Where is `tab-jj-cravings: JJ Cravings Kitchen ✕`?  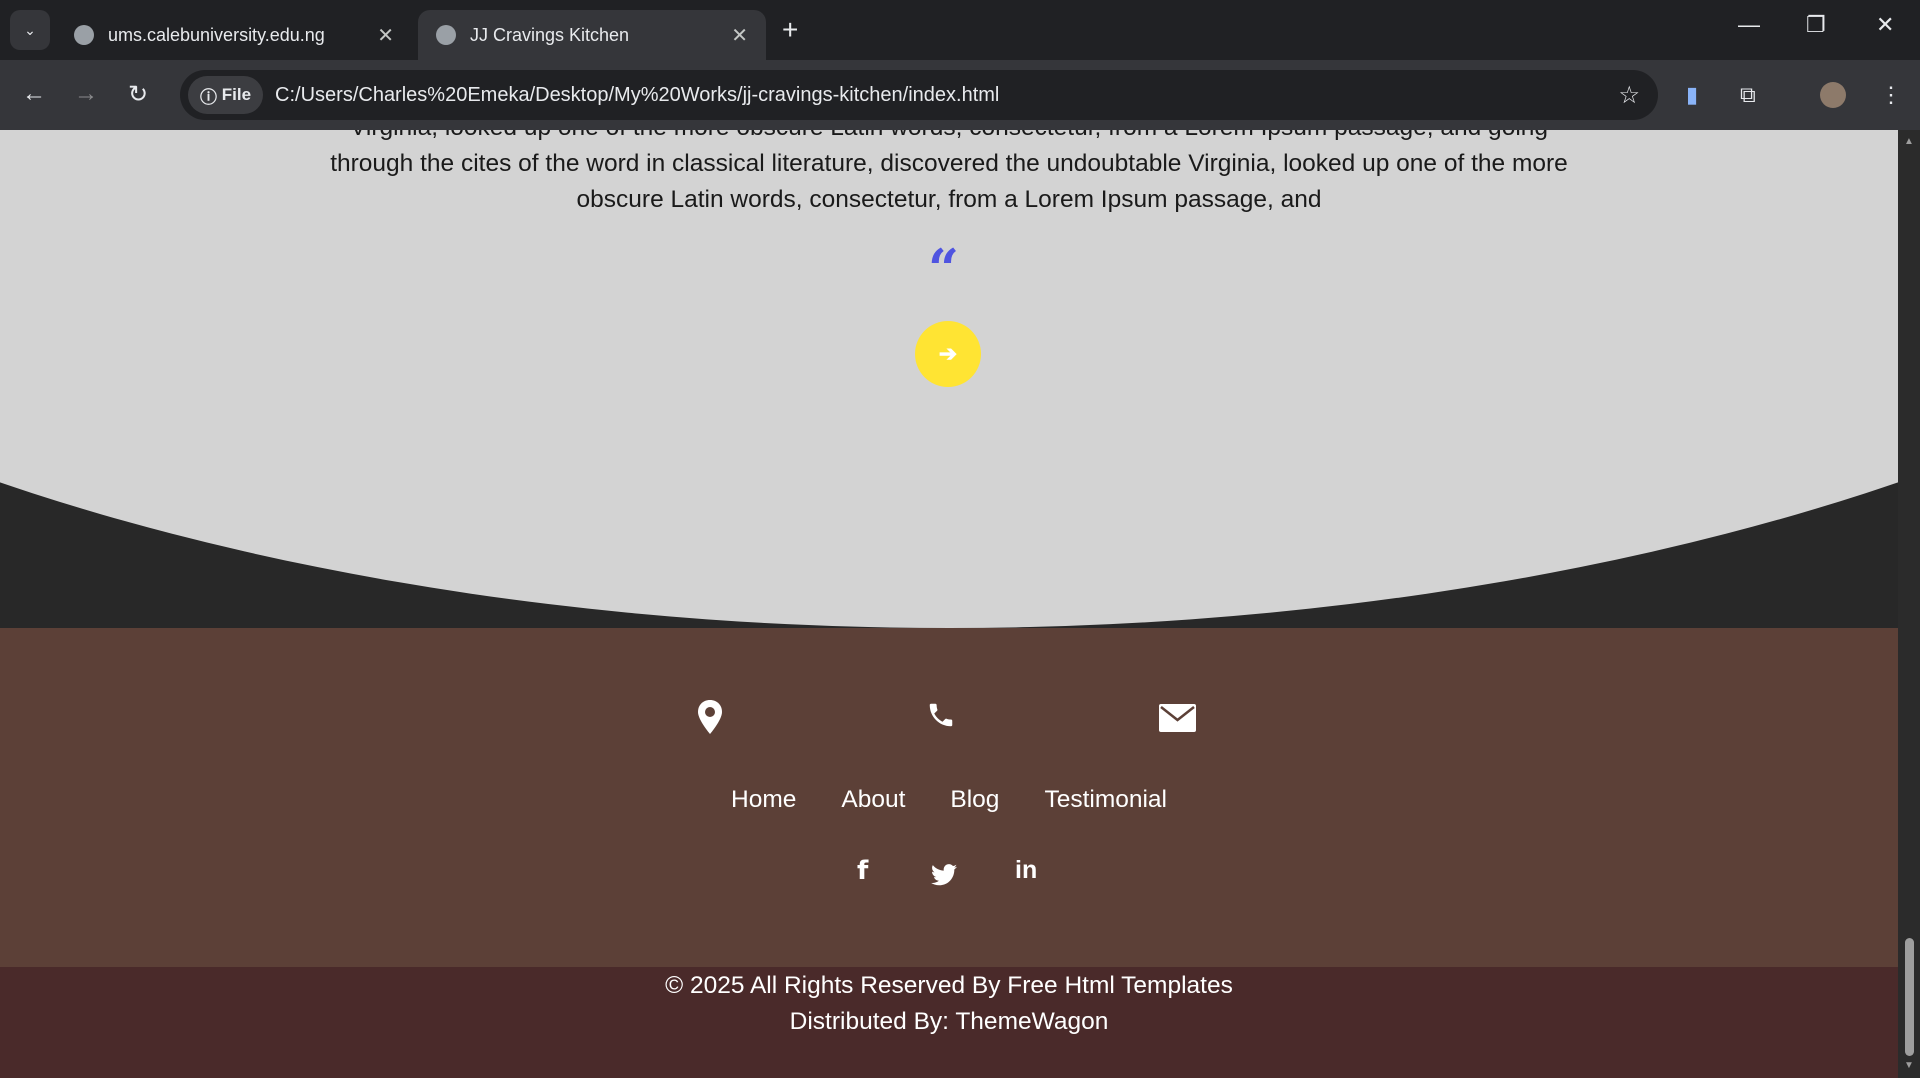
tab-jj-cravings: JJ Cravings Kitchen ✕ is located at coordinates (592, 35).